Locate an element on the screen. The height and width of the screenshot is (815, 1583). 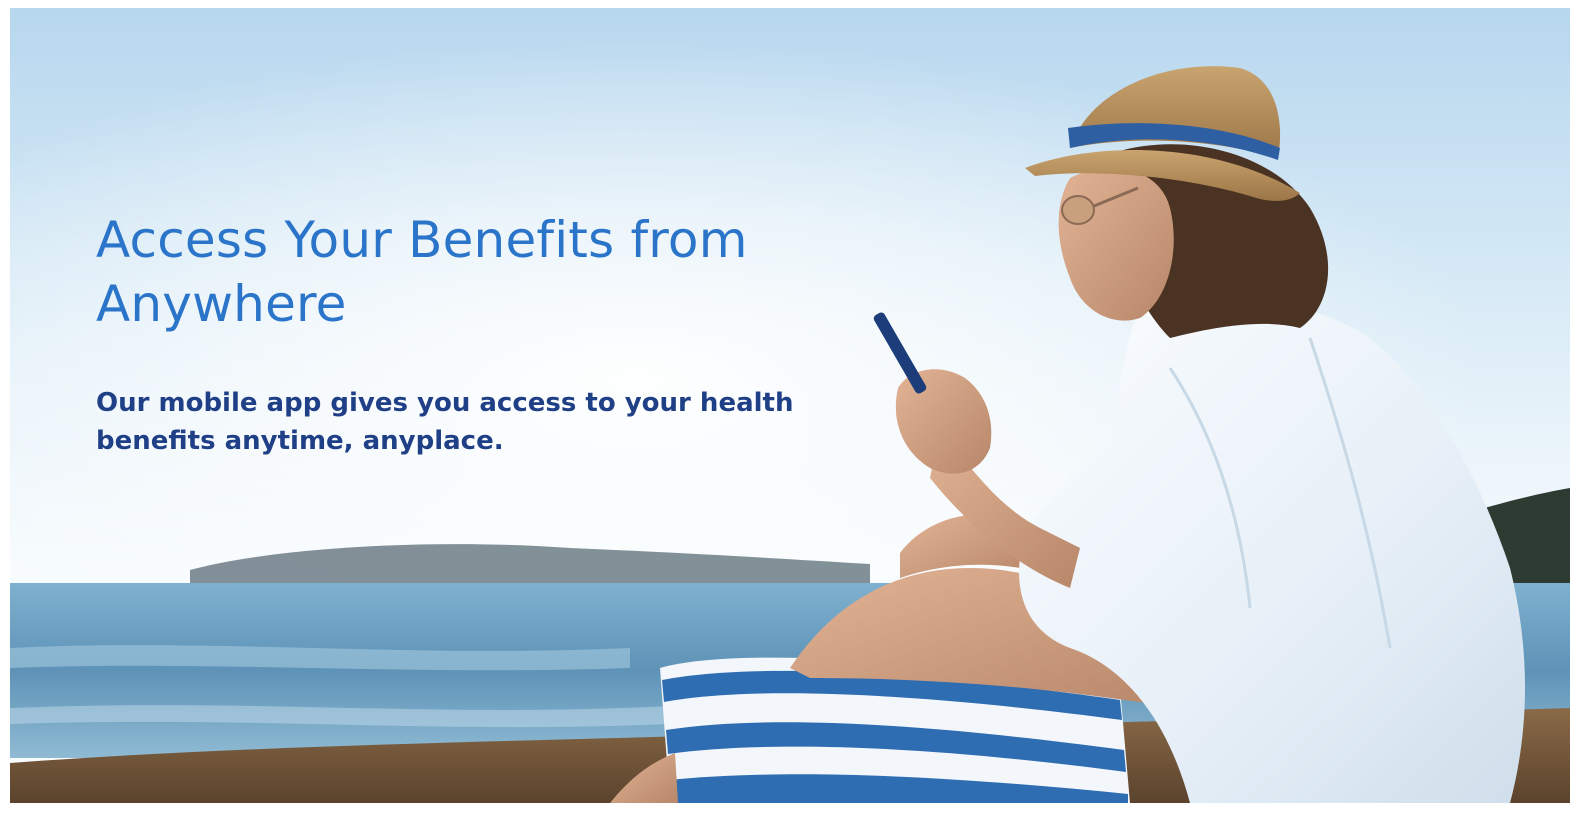
woman-hand is located at coordinates (943, 421).